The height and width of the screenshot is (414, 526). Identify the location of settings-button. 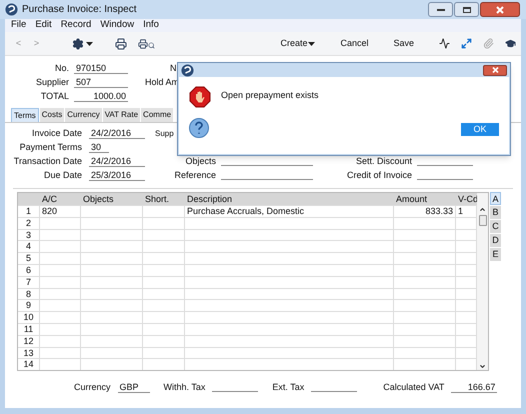
(82, 44).